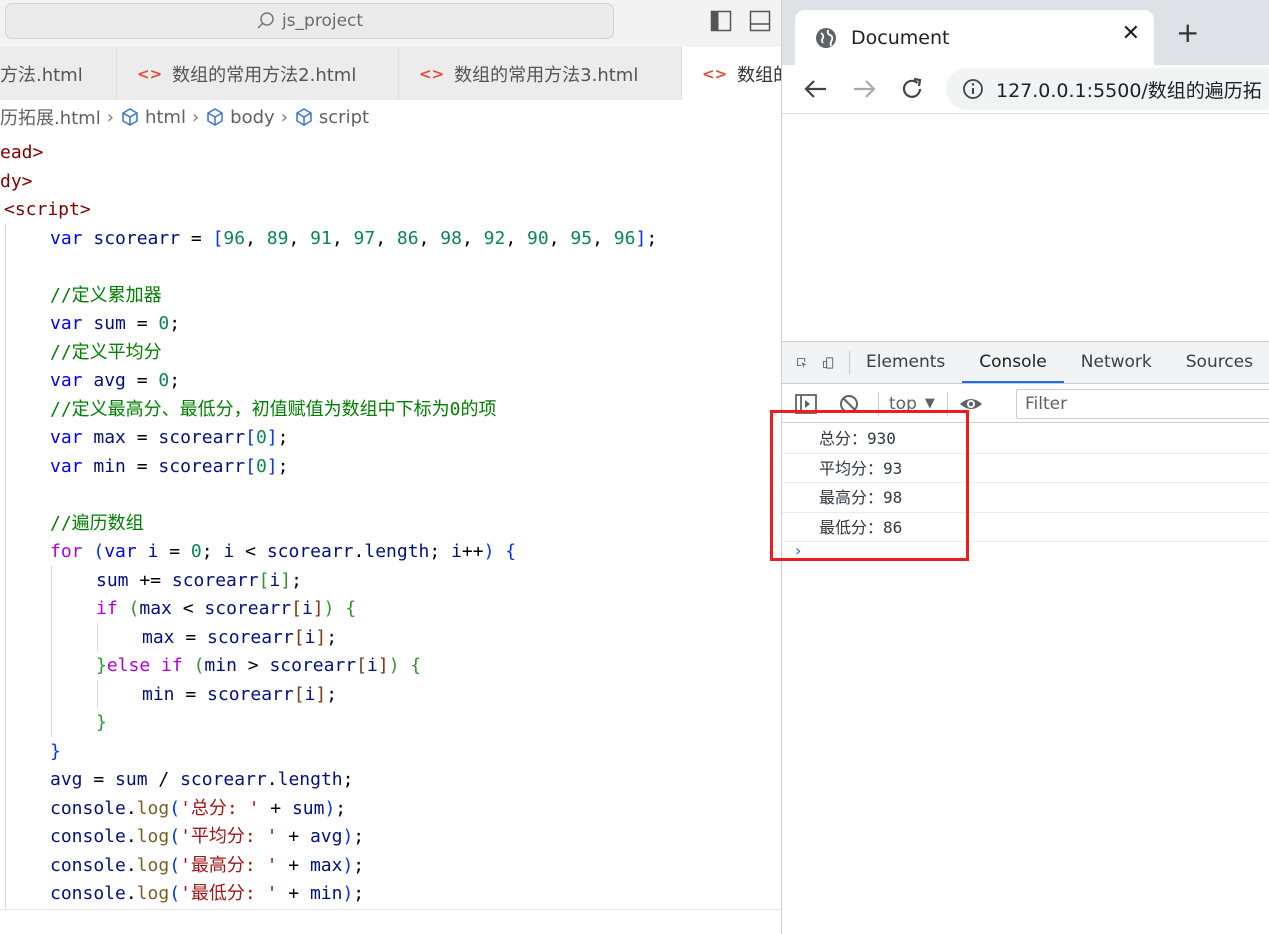  What do you see at coordinates (226, 608) in the screenshot?
I see `code-line: if (max < scorearr[i]) {` at bounding box center [226, 608].